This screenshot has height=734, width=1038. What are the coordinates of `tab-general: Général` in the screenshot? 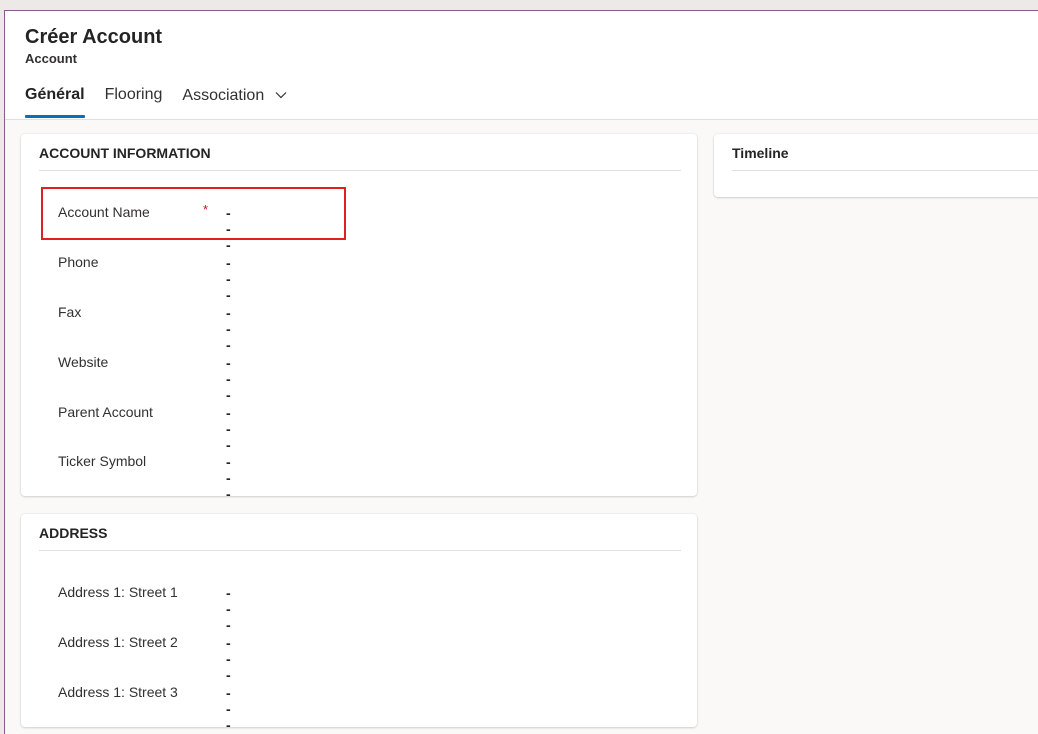 It's located at (55, 102).